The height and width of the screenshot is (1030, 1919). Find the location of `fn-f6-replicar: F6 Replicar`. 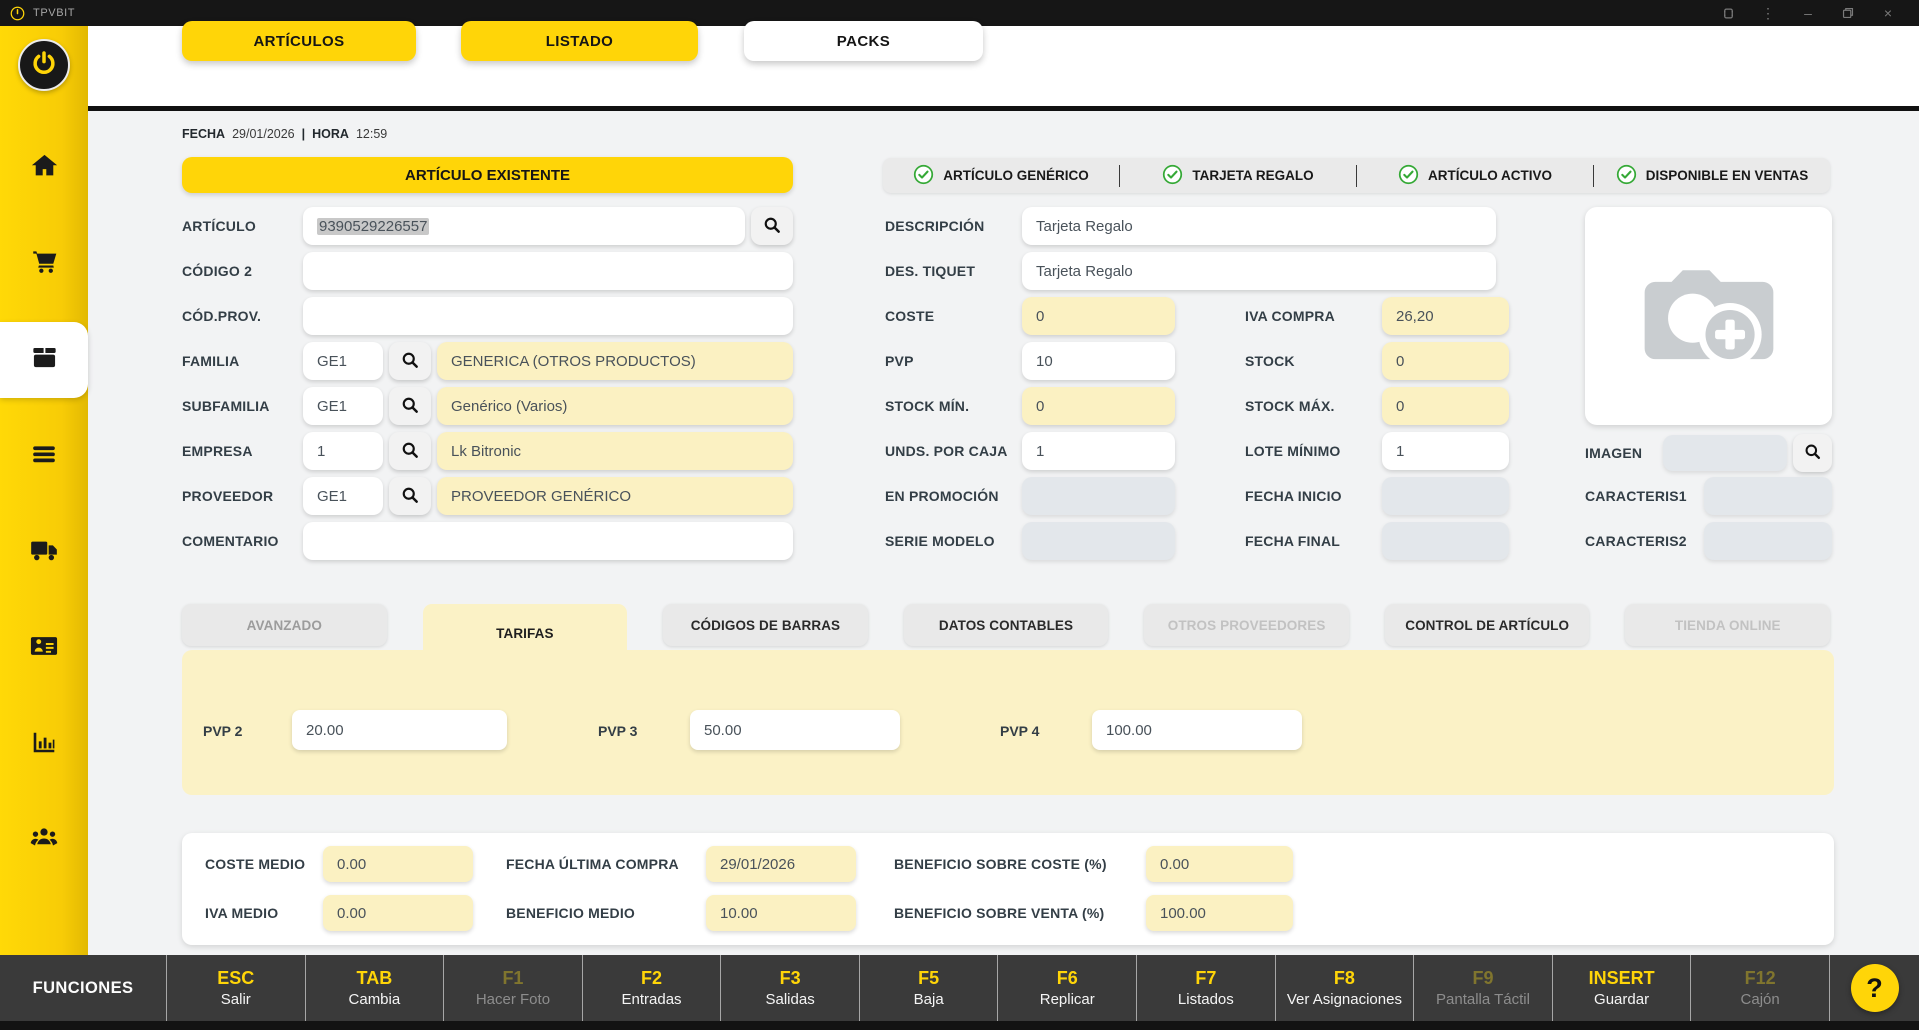

fn-f6-replicar: F6 Replicar is located at coordinates (1066, 988).